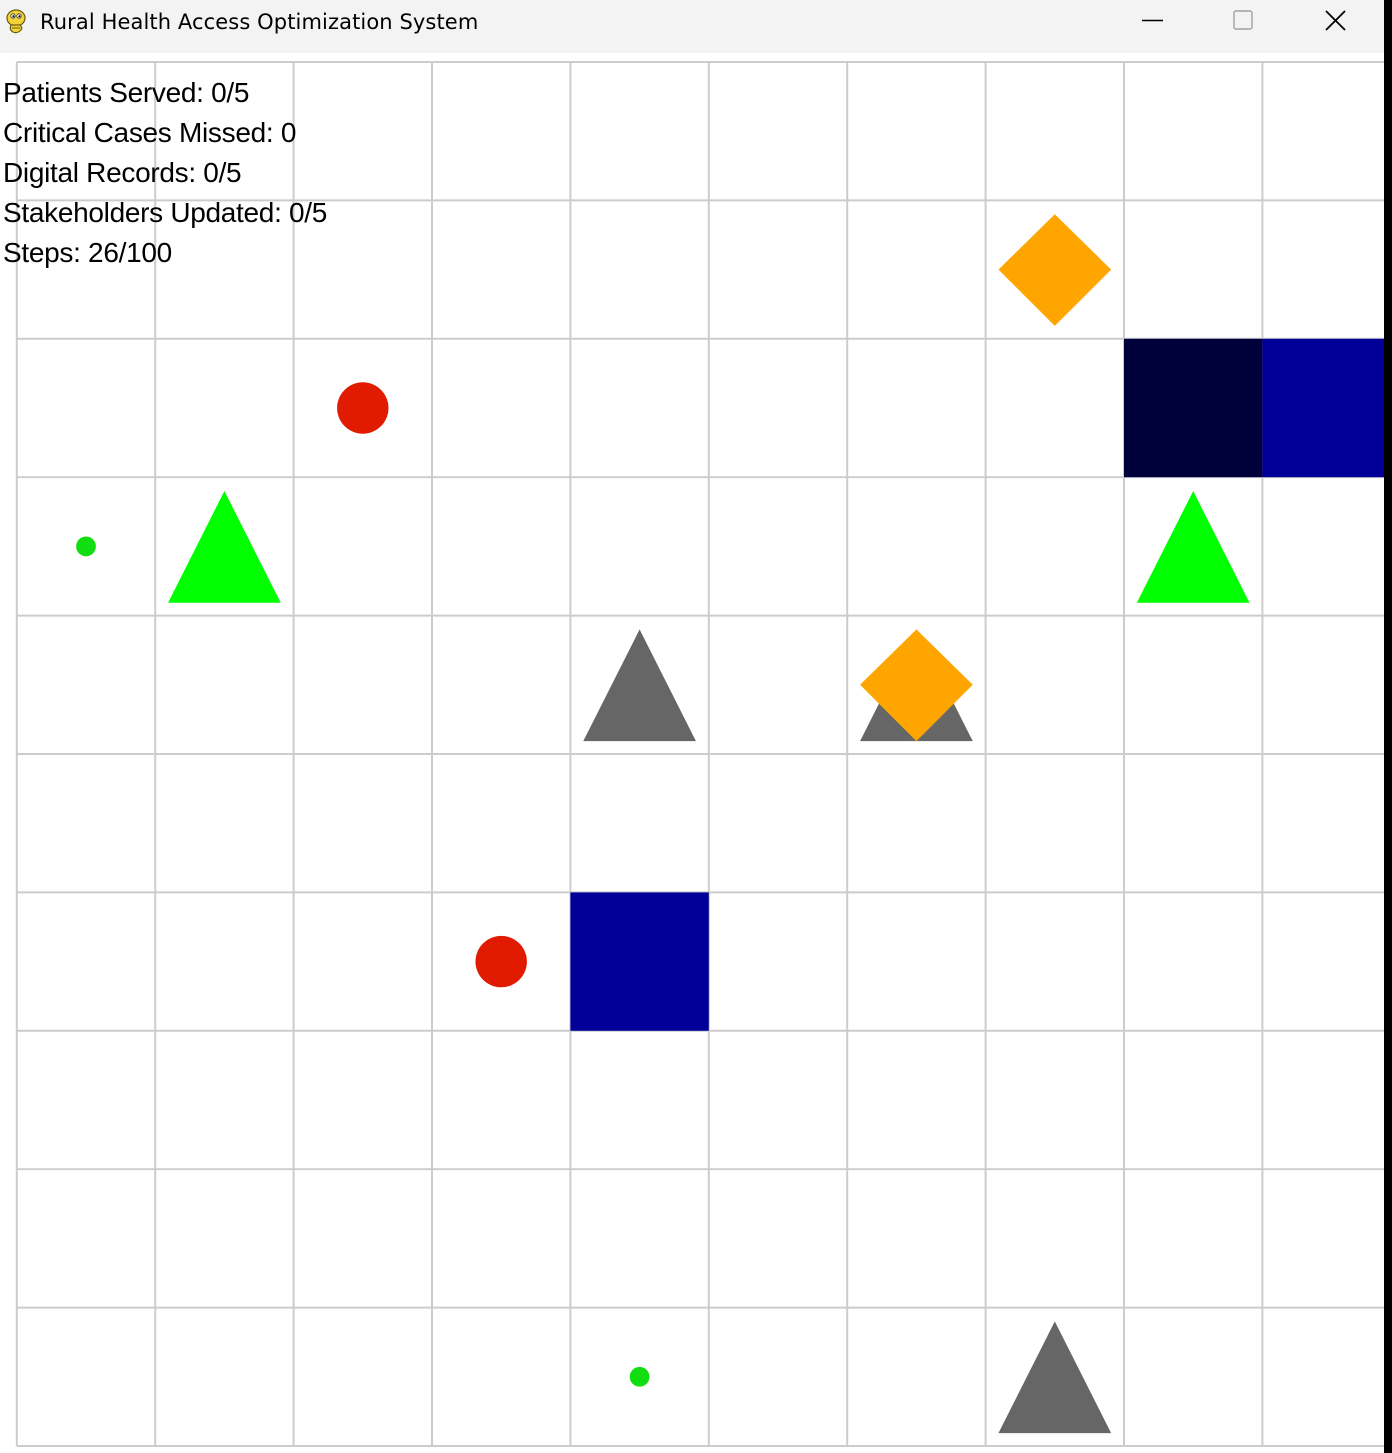  Describe the element at coordinates (87, 252) in the screenshot. I see `steps-counter-text: Steps: 26/100` at that location.